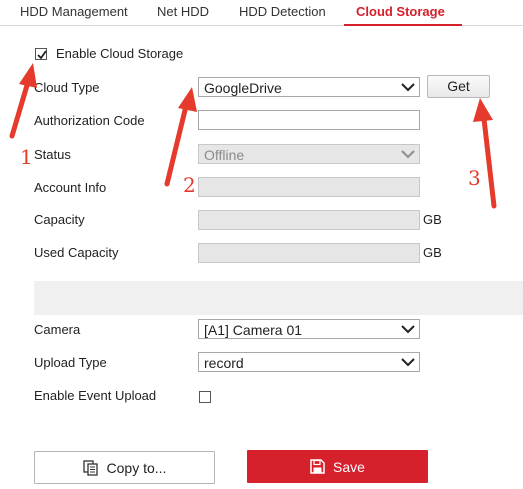 The image size is (523, 489). I want to click on annotation-number-2: 2, so click(189, 185).